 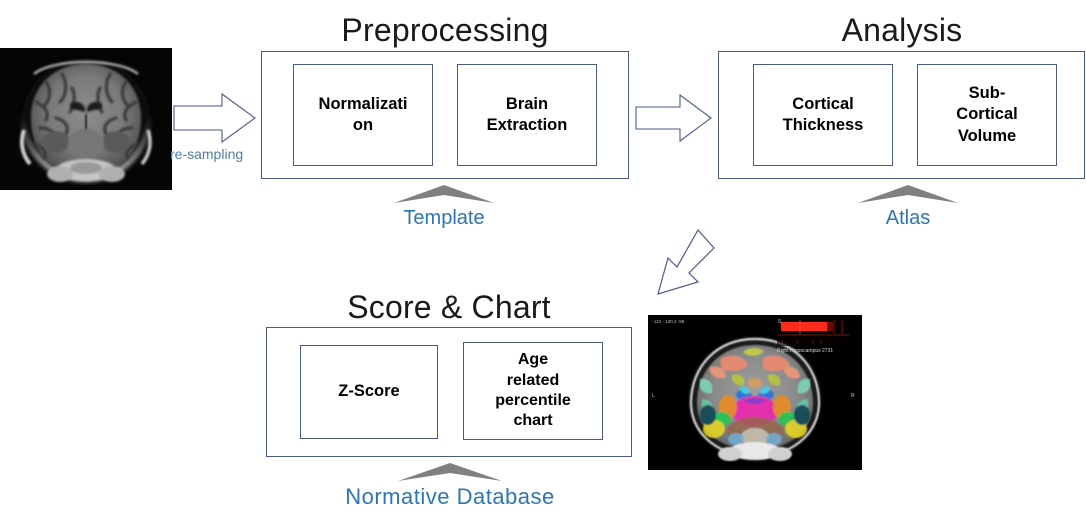 What do you see at coordinates (823, 125) in the screenshot?
I see `step-line: Thickness` at bounding box center [823, 125].